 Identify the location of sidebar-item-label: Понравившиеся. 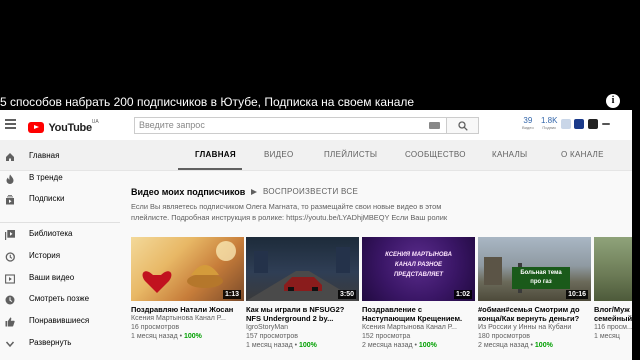
(59, 320).